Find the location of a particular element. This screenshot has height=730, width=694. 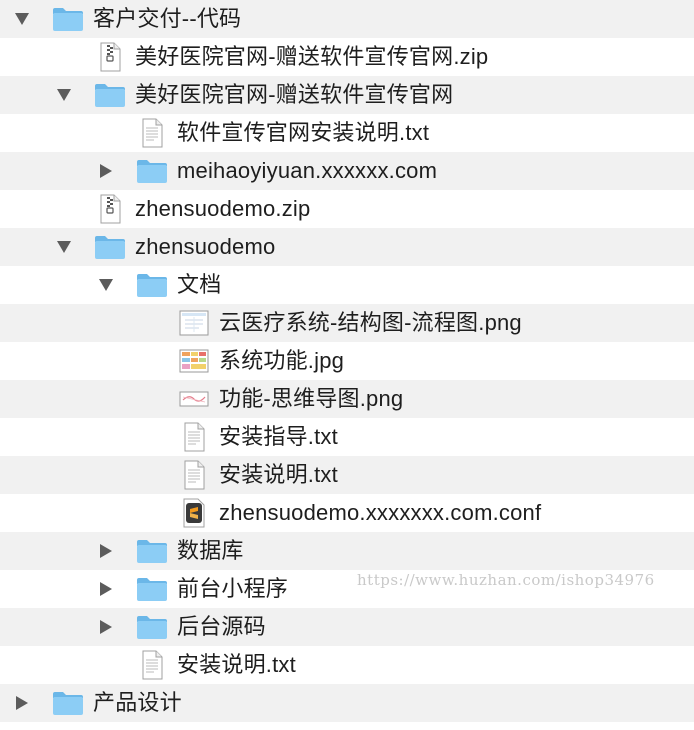

row-label: 美好医院官网-赠送软件宣传官网.zip is located at coordinates (312, 56).